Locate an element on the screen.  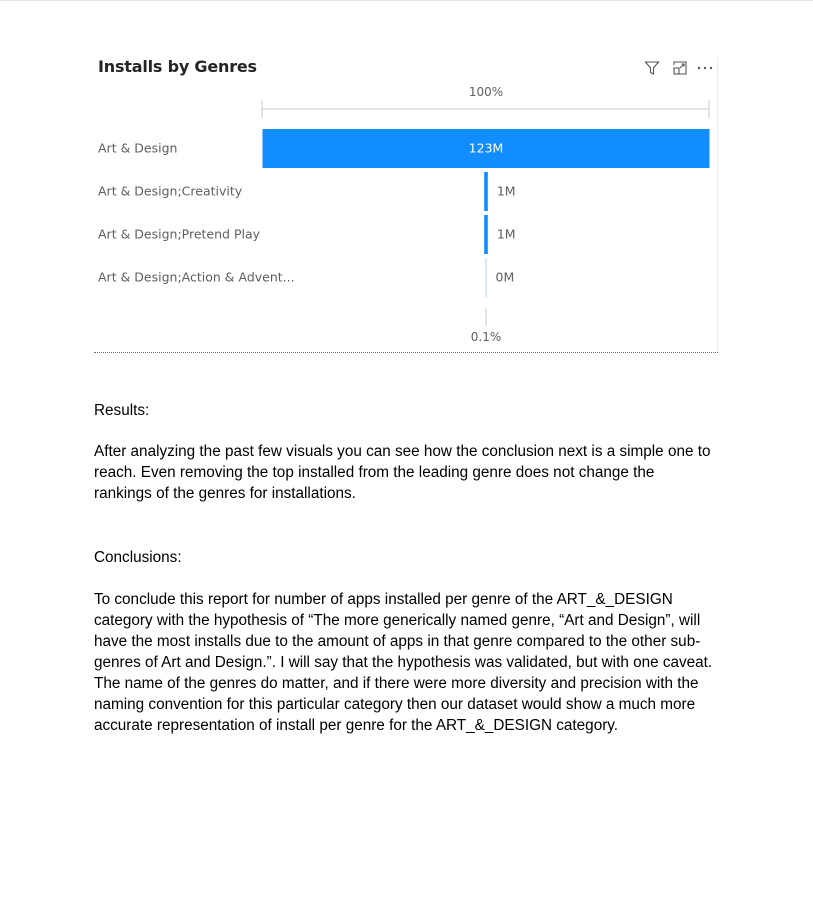
category-label: Art & Design is located at coordinates (137, 148).